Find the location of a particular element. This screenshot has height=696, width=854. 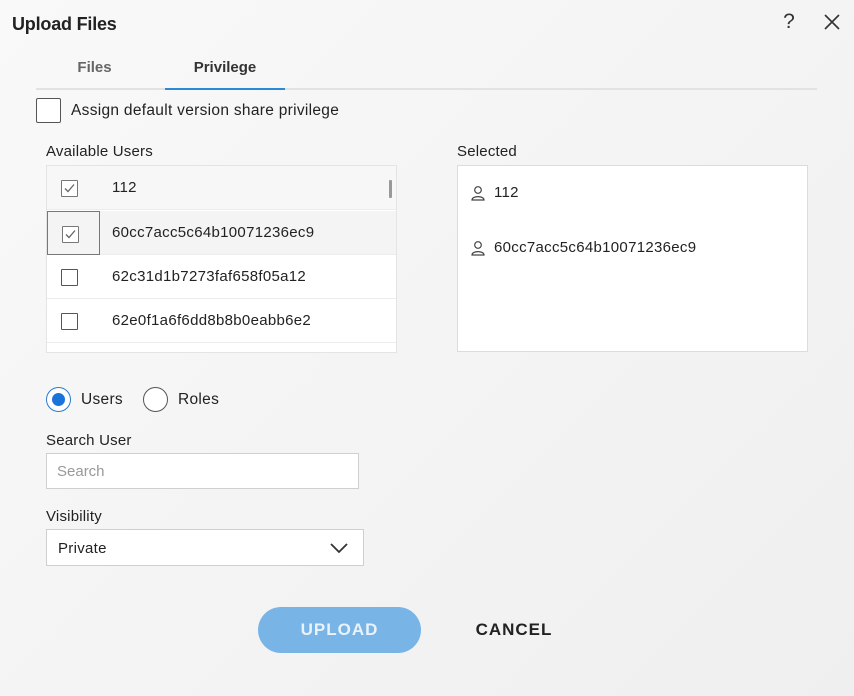

scrollbar-thumb is located at coordinates (390, 189).